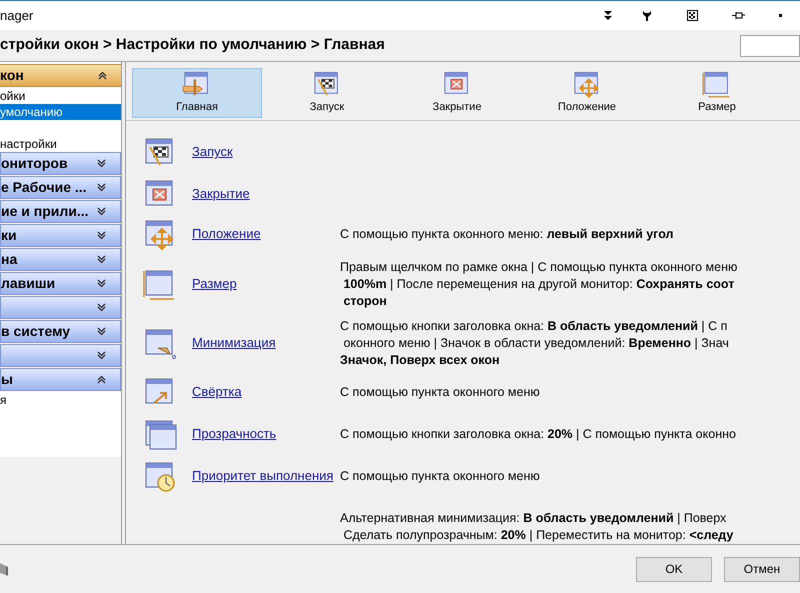  What do you see at coordinates (365, 301) in the screenshot?
I see `description-line: сторон` at bounding box center [365, 301].